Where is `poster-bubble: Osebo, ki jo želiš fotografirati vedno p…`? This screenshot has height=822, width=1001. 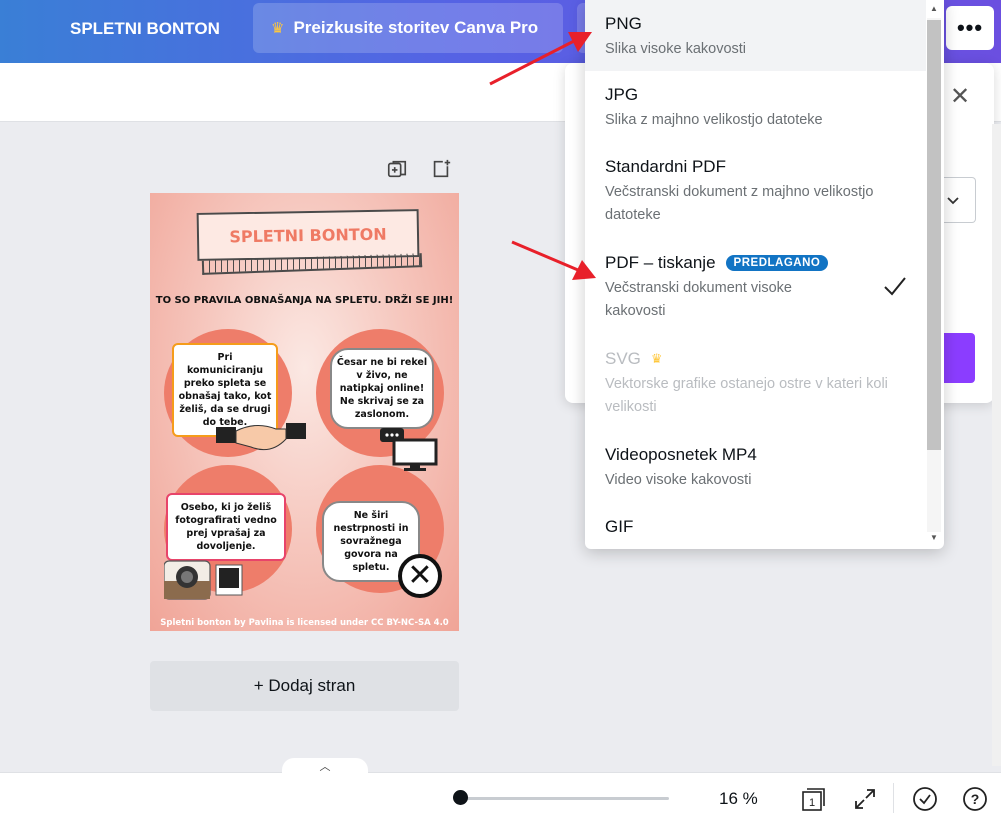 poster-bubble: Osebo, ki jo želiš fotografirati vedno p… is located at coordinates (226, 527).